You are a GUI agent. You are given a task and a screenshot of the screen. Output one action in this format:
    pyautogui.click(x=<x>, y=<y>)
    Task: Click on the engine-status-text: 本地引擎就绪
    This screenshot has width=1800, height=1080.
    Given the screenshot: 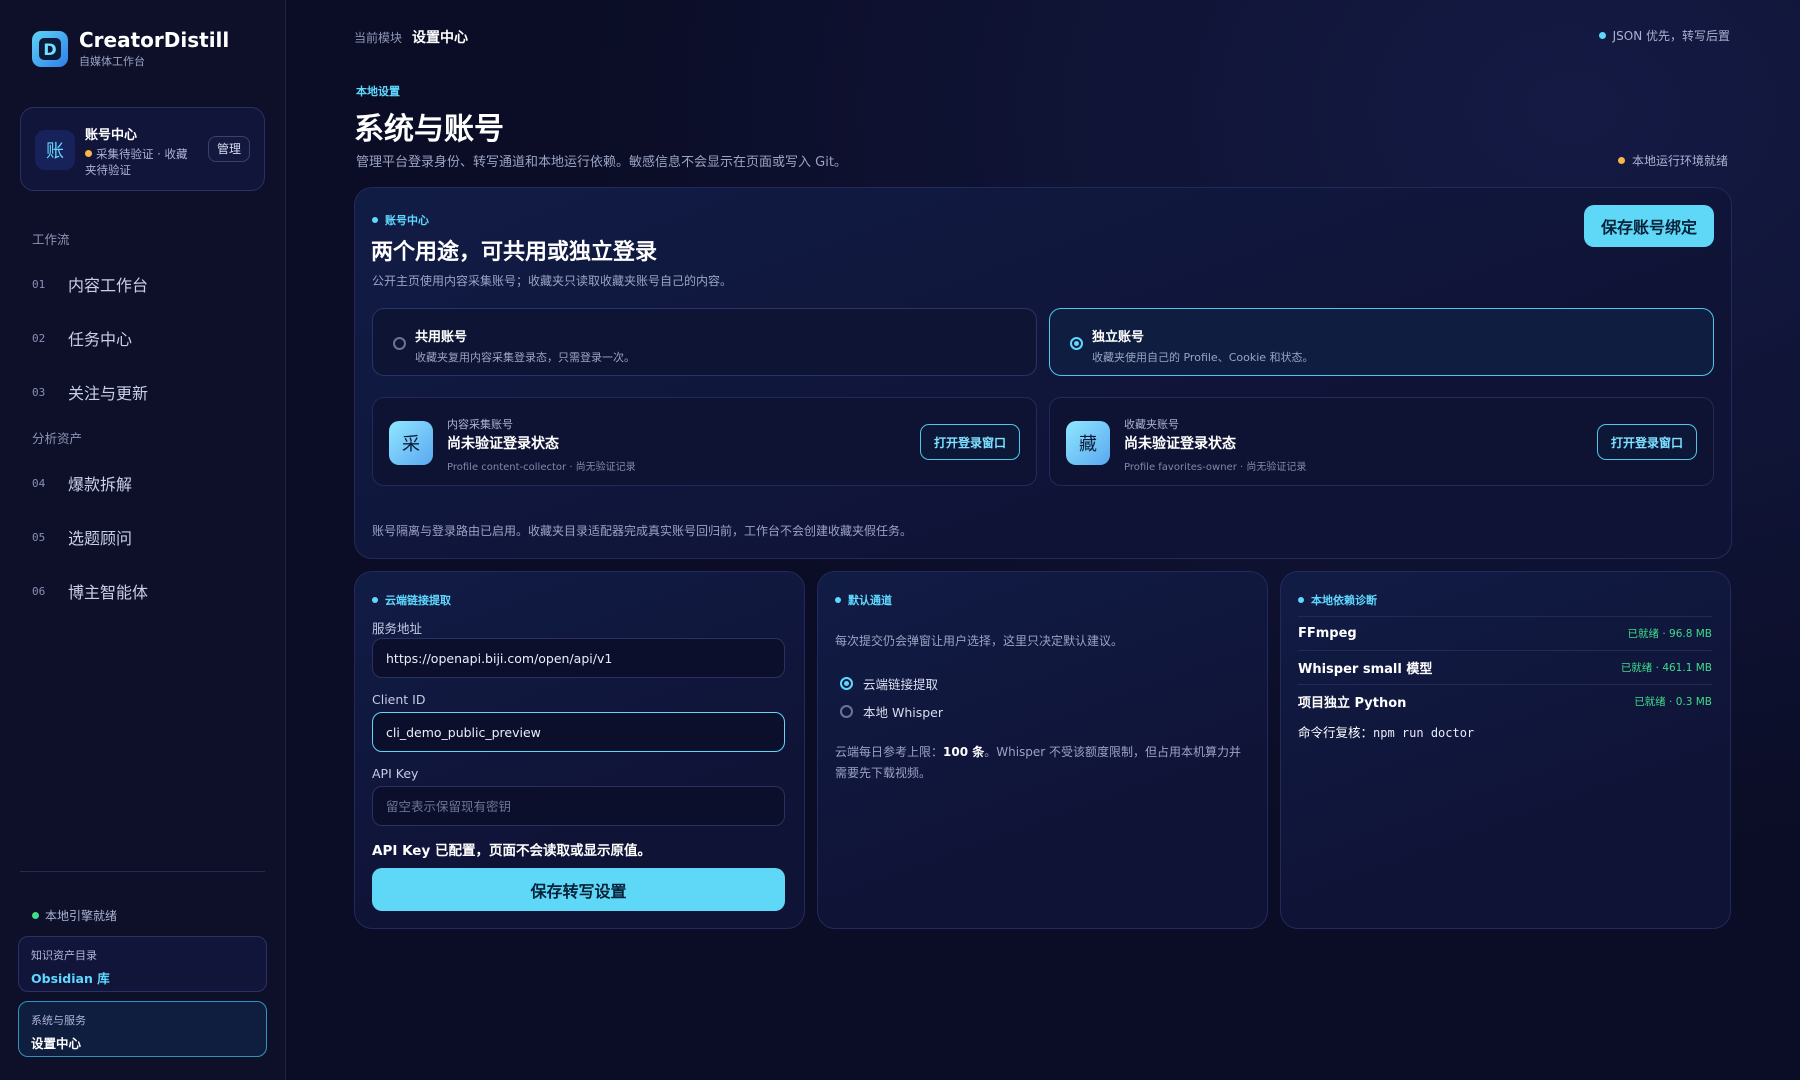 What is the action you would take?
    pyautogui.click(x=81, y=916)
    